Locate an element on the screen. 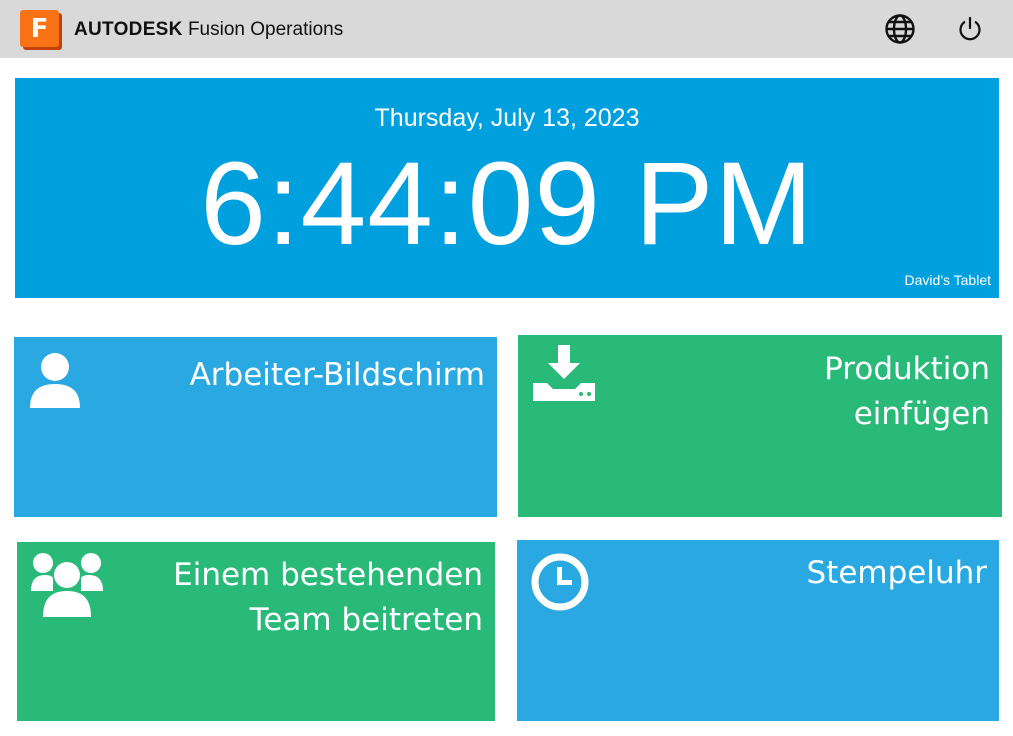  fusion-logo-icon: F is located at coordinates (41, 30).